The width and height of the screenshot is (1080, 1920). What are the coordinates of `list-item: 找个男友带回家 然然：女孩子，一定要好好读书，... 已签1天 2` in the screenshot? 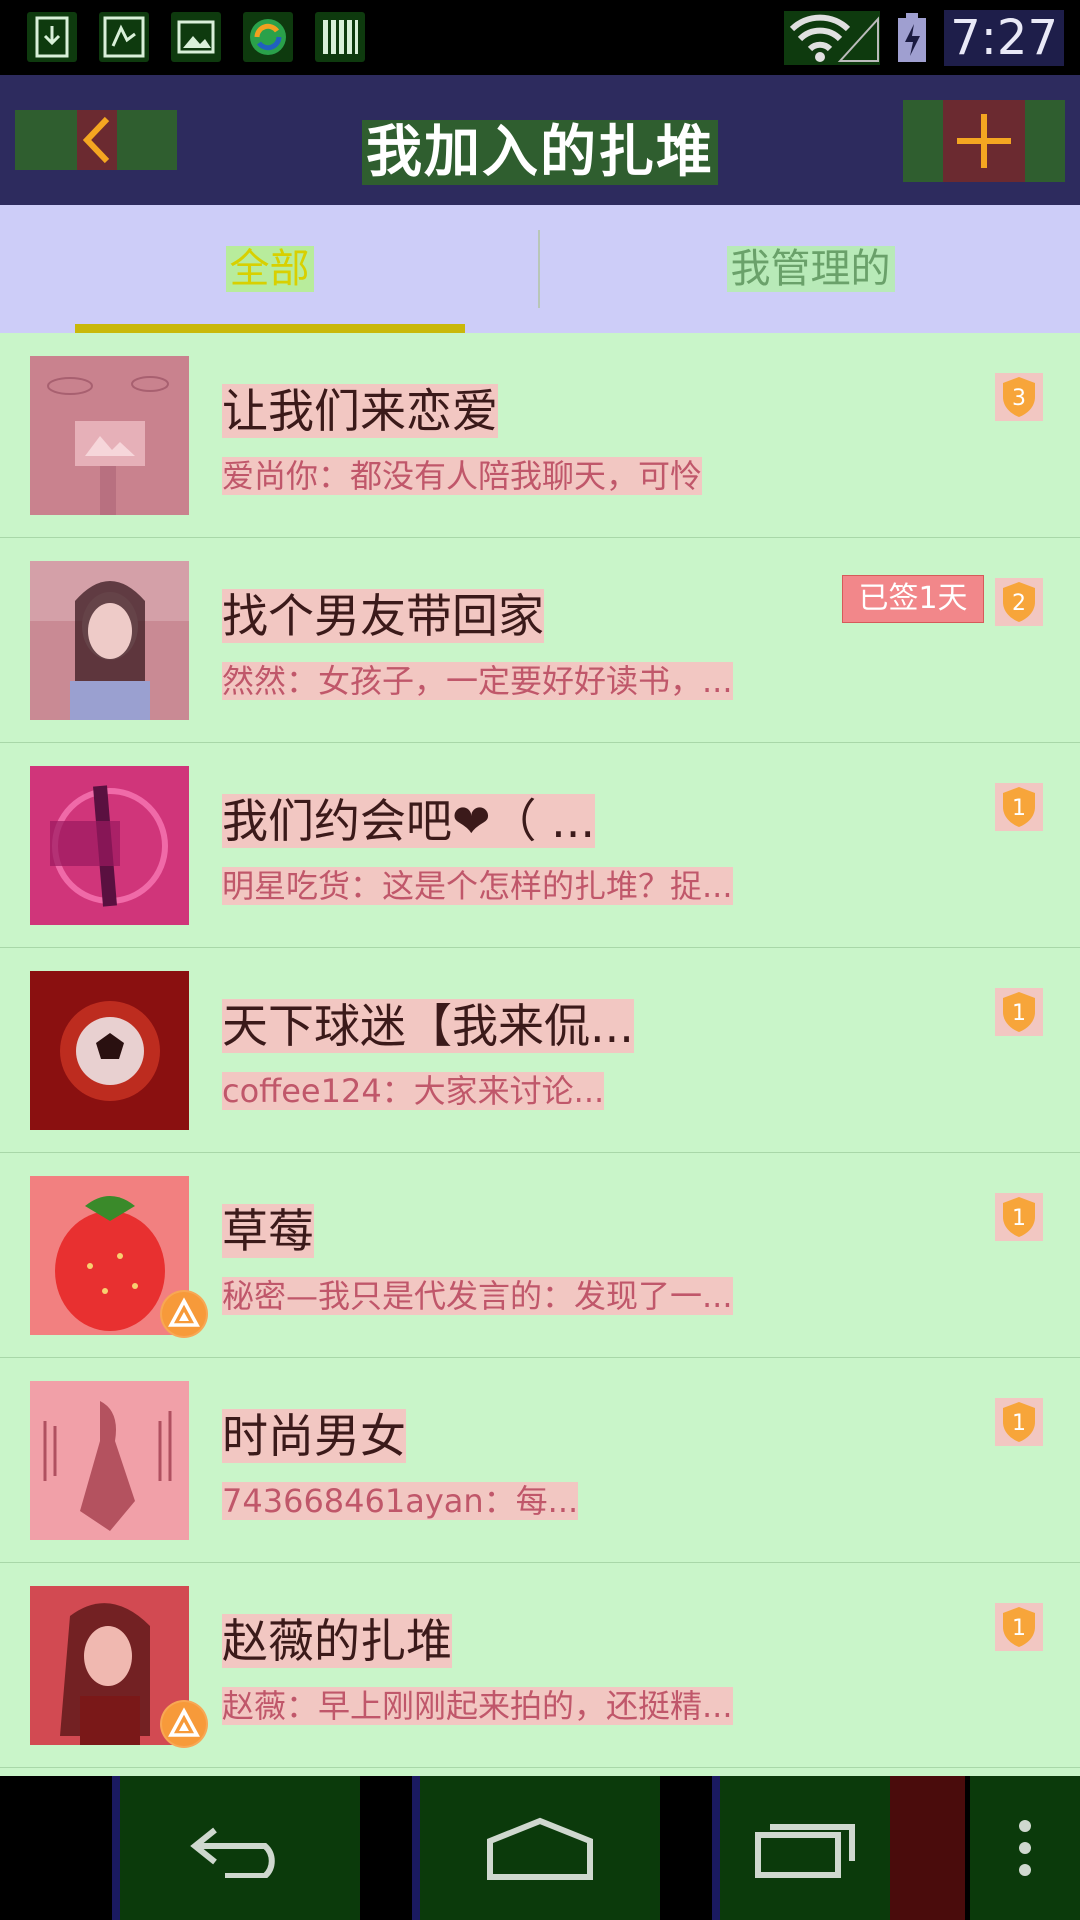 It's located at (540, 640).